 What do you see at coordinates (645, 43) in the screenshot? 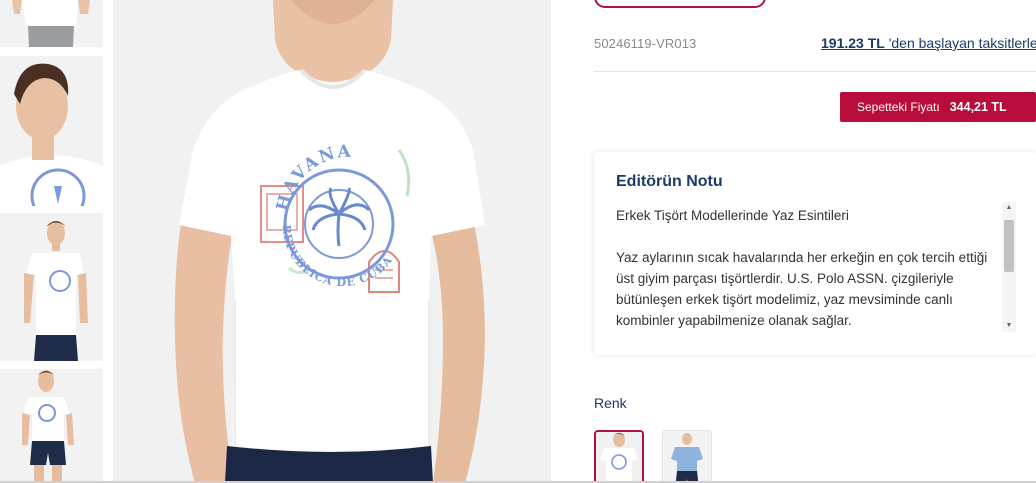
I see `product-sku: 50246119-VR013` at bounding box center [645, 43].